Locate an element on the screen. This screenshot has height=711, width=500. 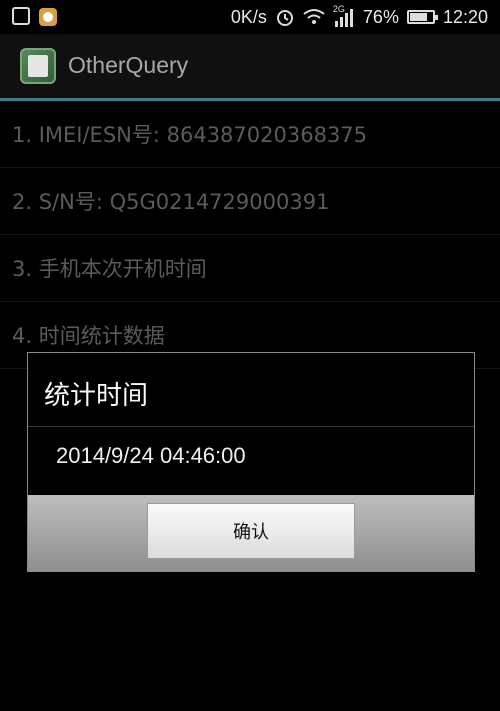
action-bar: OtherQuery is located at coordinates (250, 66).